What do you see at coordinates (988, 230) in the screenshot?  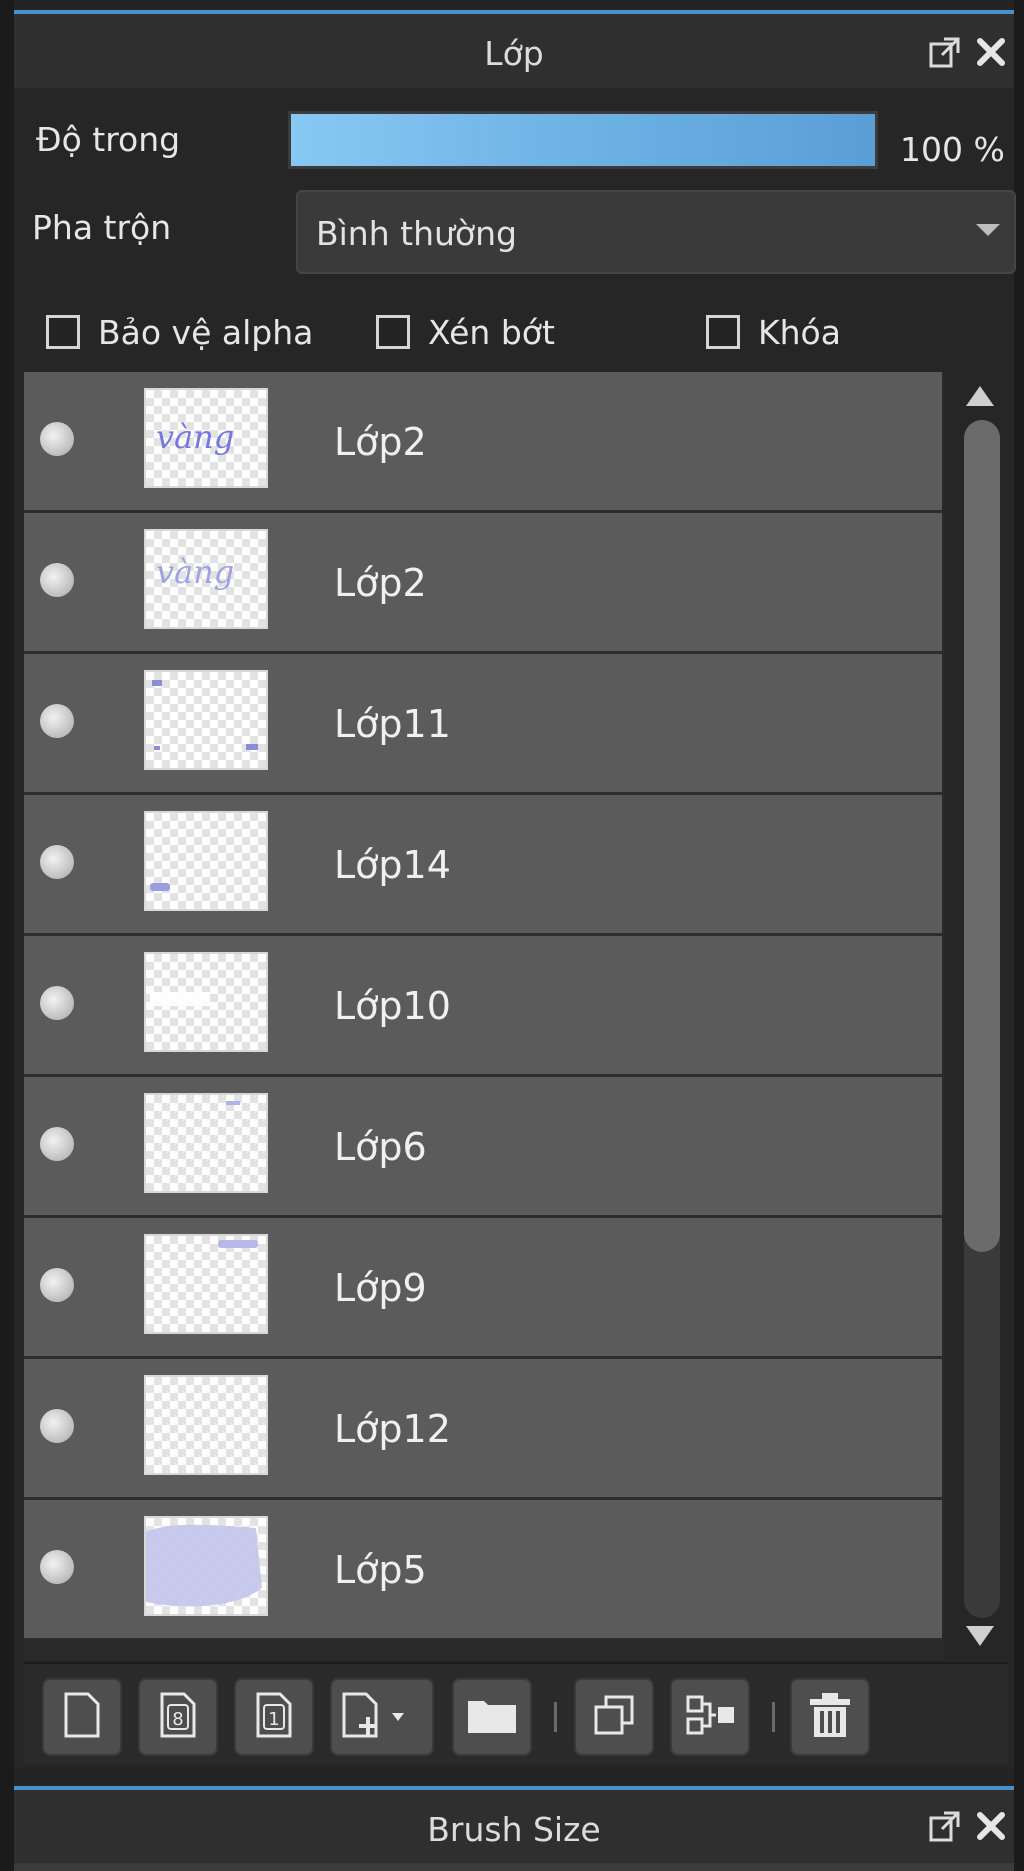 I see `chevron-down-icon` at bounding box center [988, 230].